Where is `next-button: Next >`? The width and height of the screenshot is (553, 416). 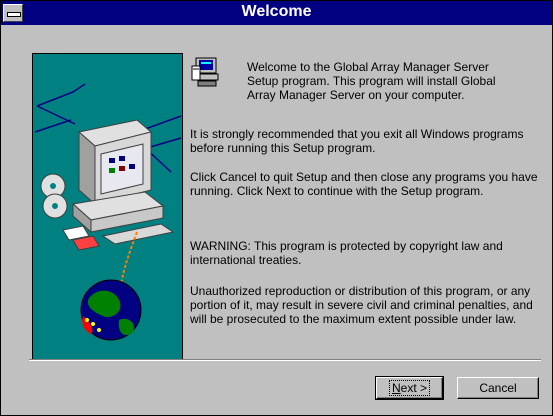 next-button: Next > is located at coordinates (409, 388).